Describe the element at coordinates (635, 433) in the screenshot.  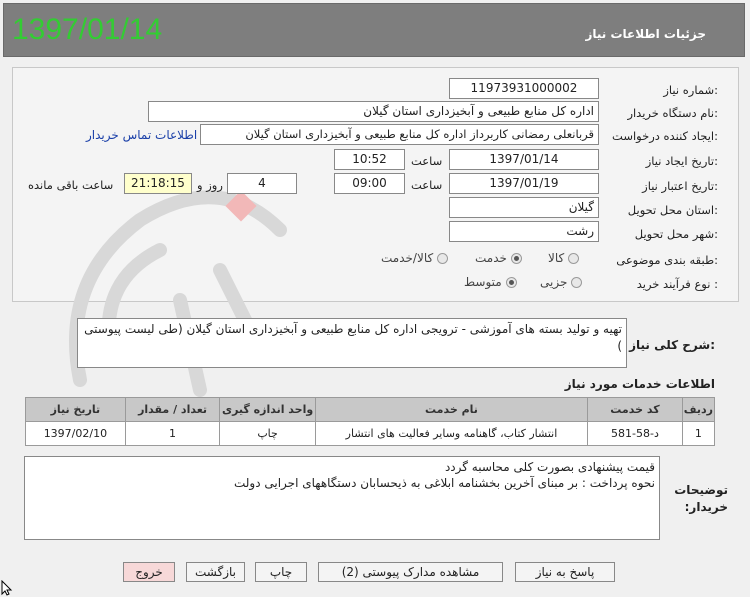
I see `cell-service-code: د-58-581` at that location.